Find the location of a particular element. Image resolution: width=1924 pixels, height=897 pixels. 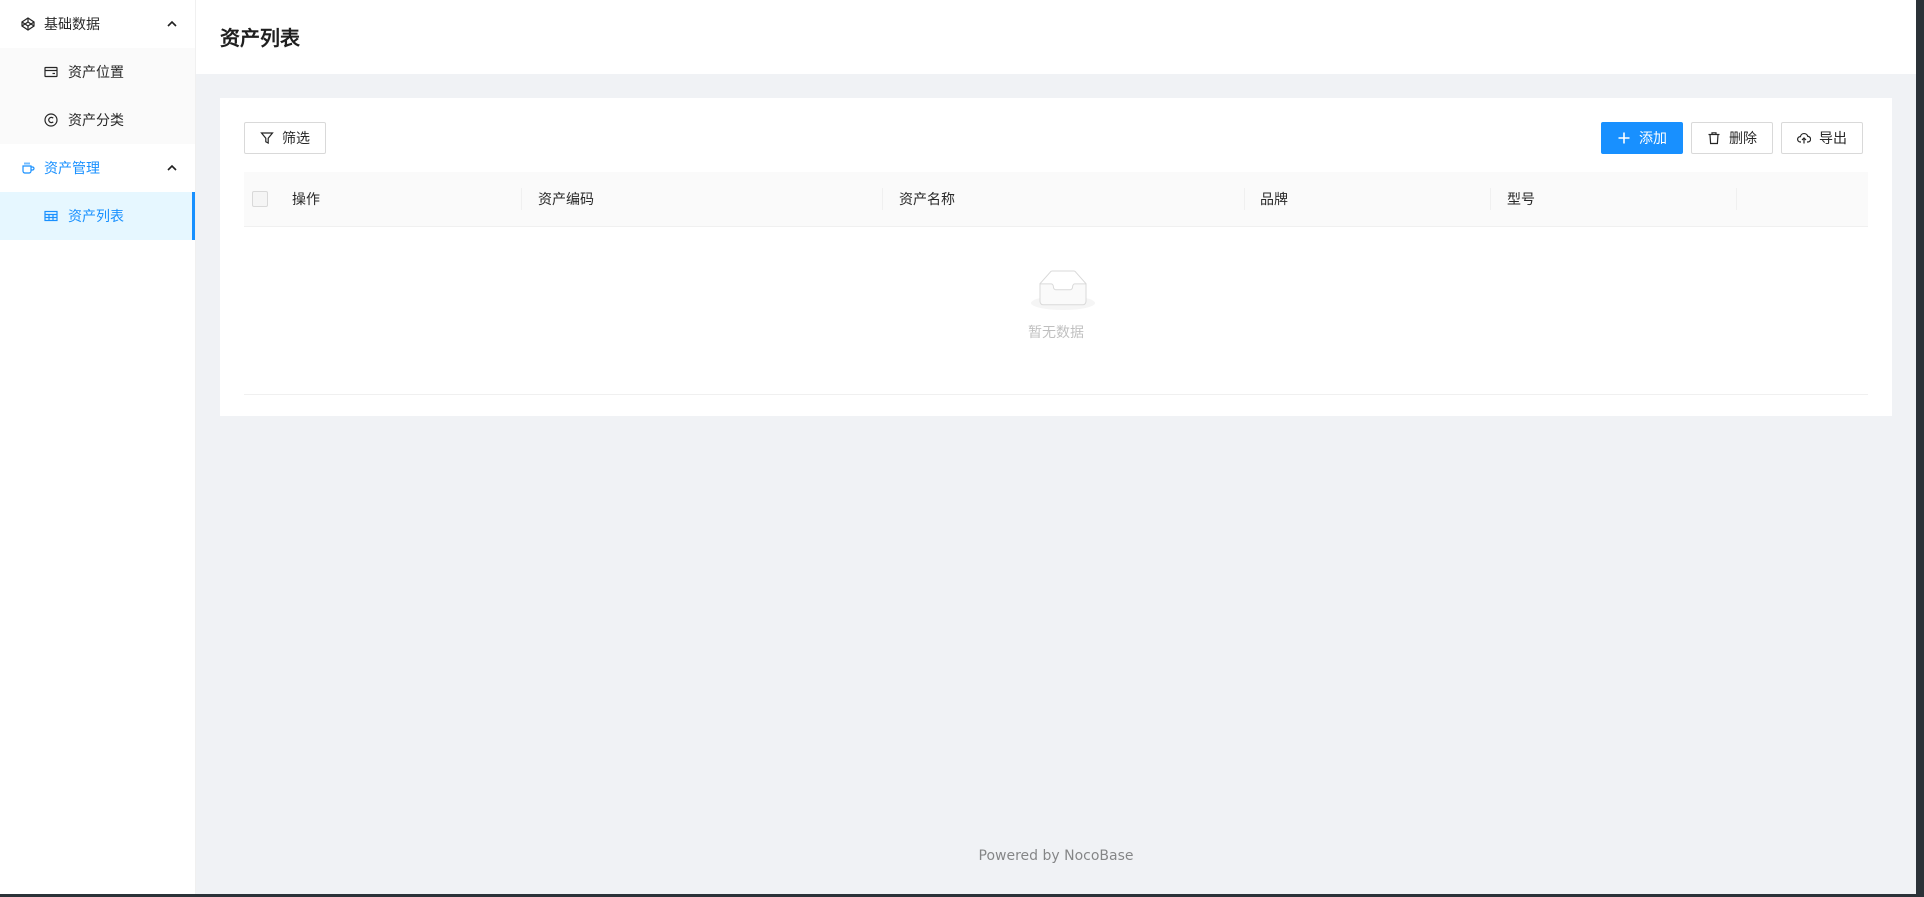

page-title: 资产列表 is located at coordinates (260, 38).